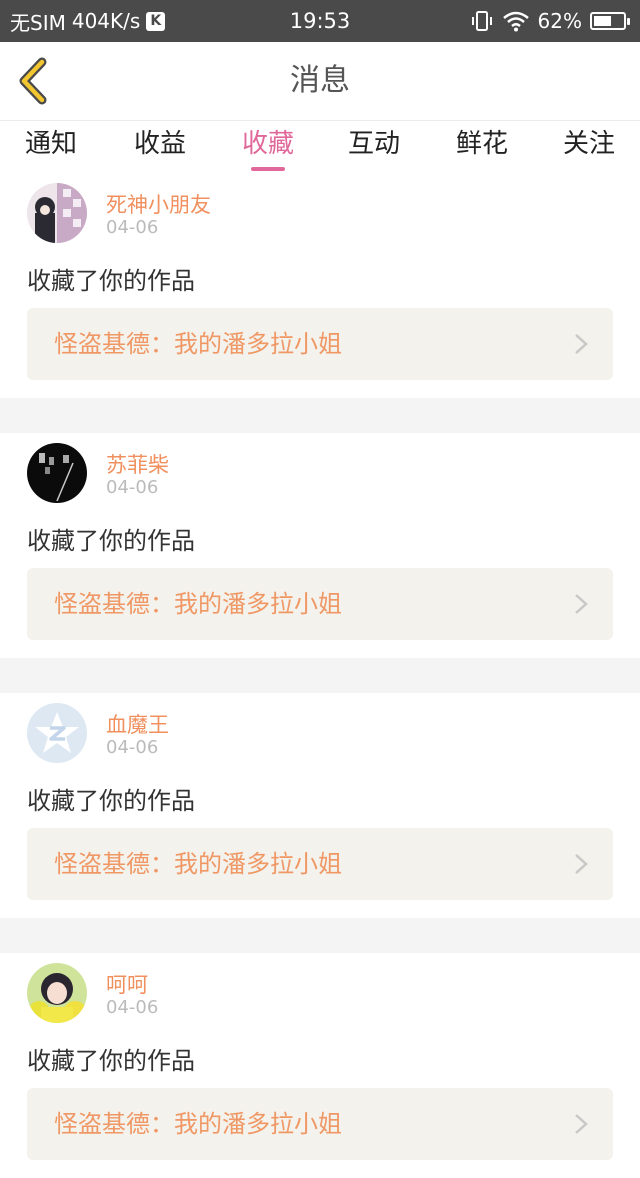  What do you see at coordinates (268, 147) in the screenshot?
I see `tab-favorites: 收藏` at bounding box center [268, 147].